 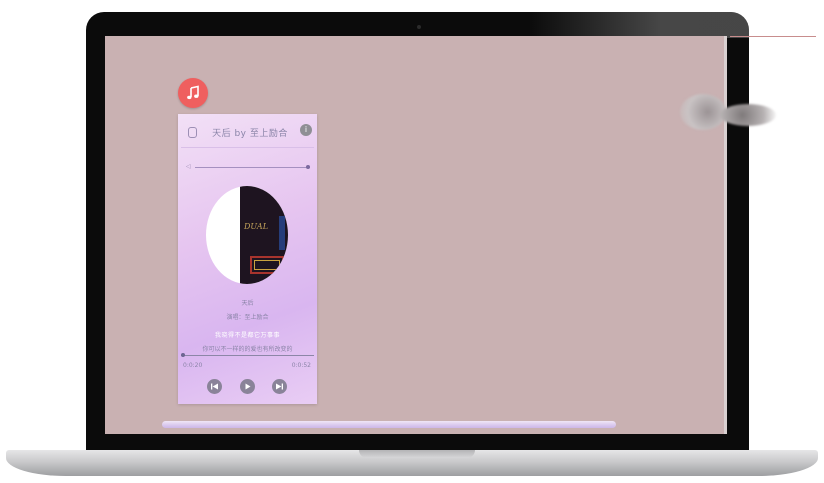 I want to click on music-app-icon, so click(x=193, y=93).